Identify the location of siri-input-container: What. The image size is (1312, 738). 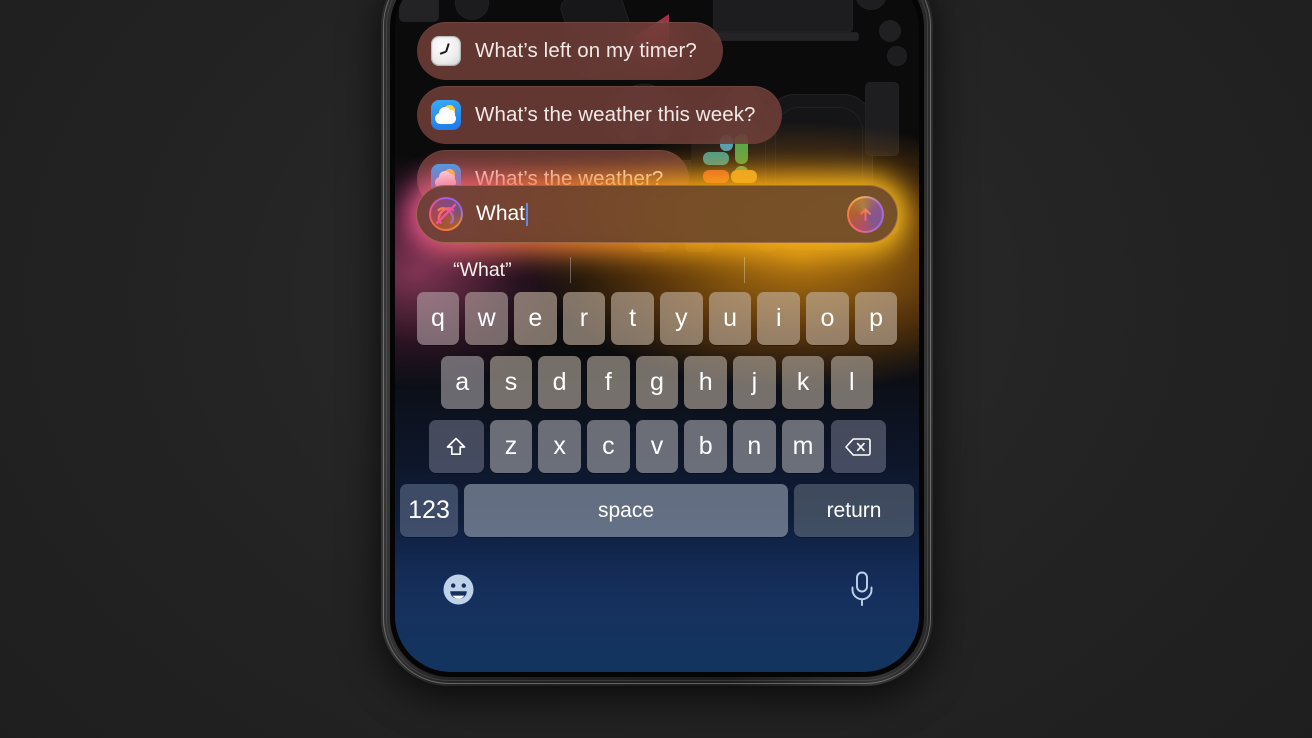
(657, 214).